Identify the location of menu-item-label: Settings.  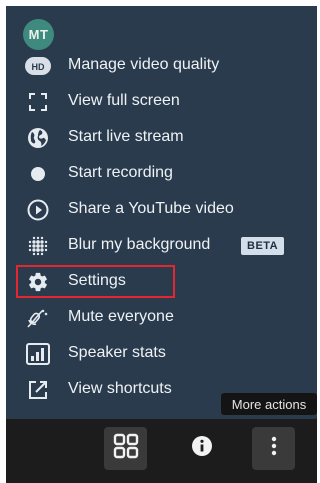
(97, 280).